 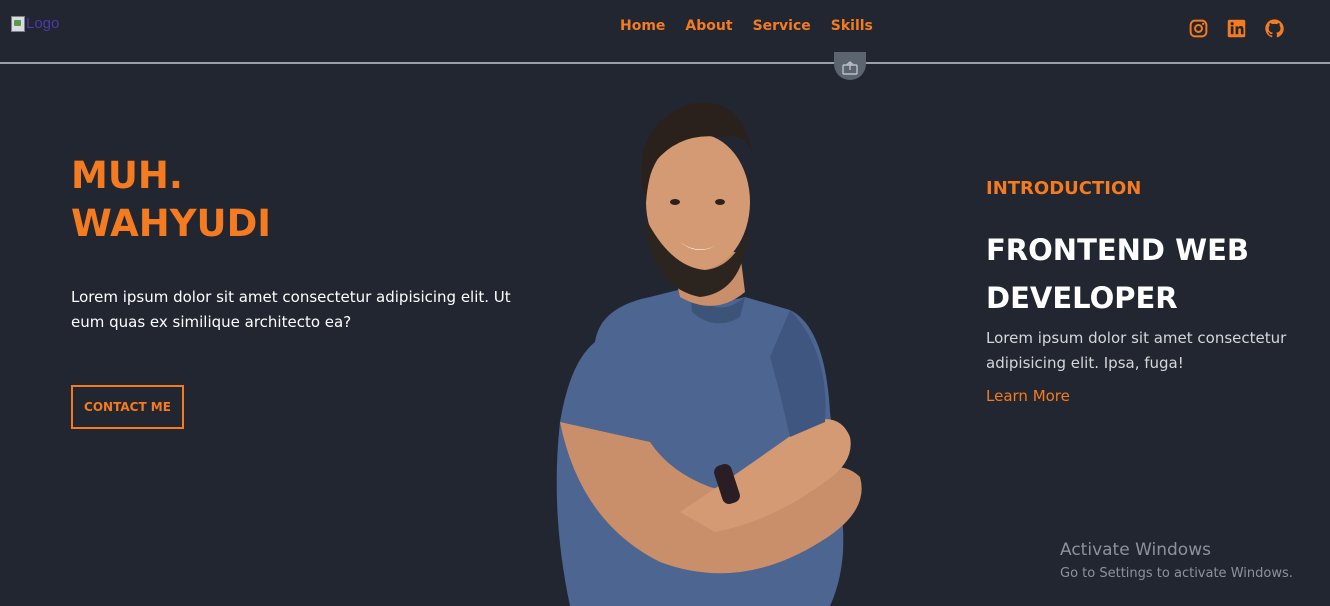 I want to click on logo-alt-text: Logo, so click(x=43, y=23).